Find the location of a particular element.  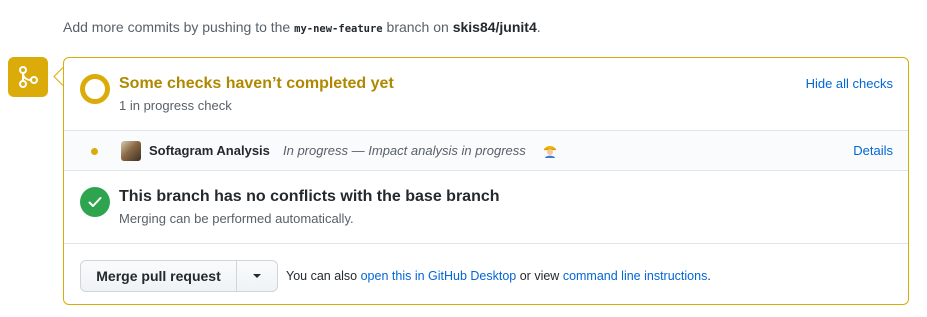

checks-subtitle: 1 in progress check is located at coordinates (175, 105).